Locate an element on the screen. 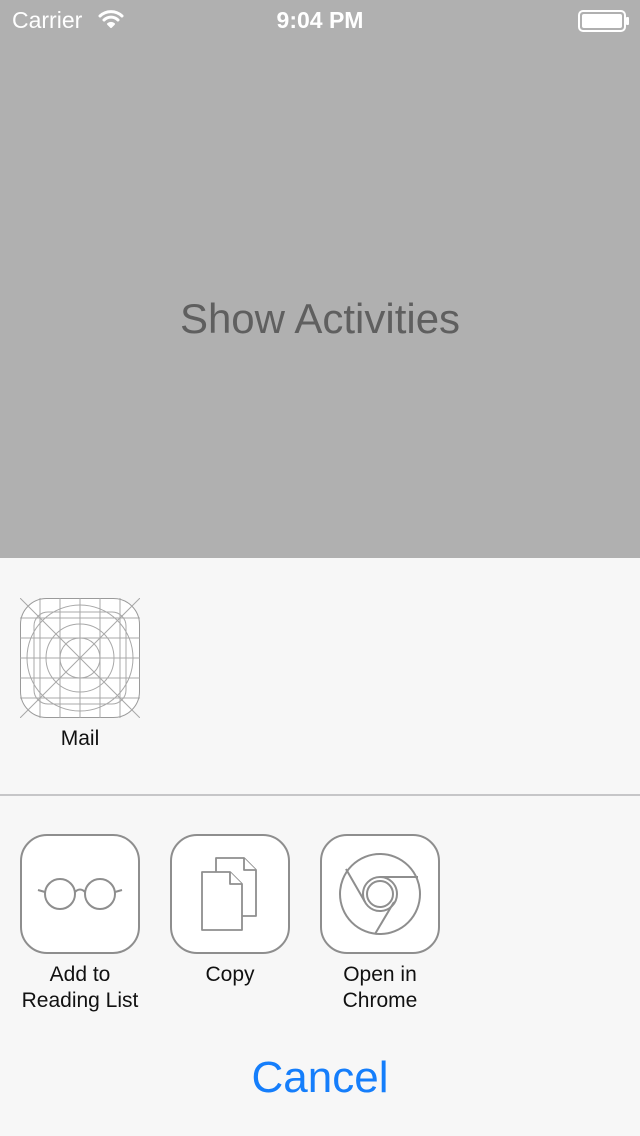 This screenshot has width=640, height=1136. battery-icon is located at coordinates (603, 21).